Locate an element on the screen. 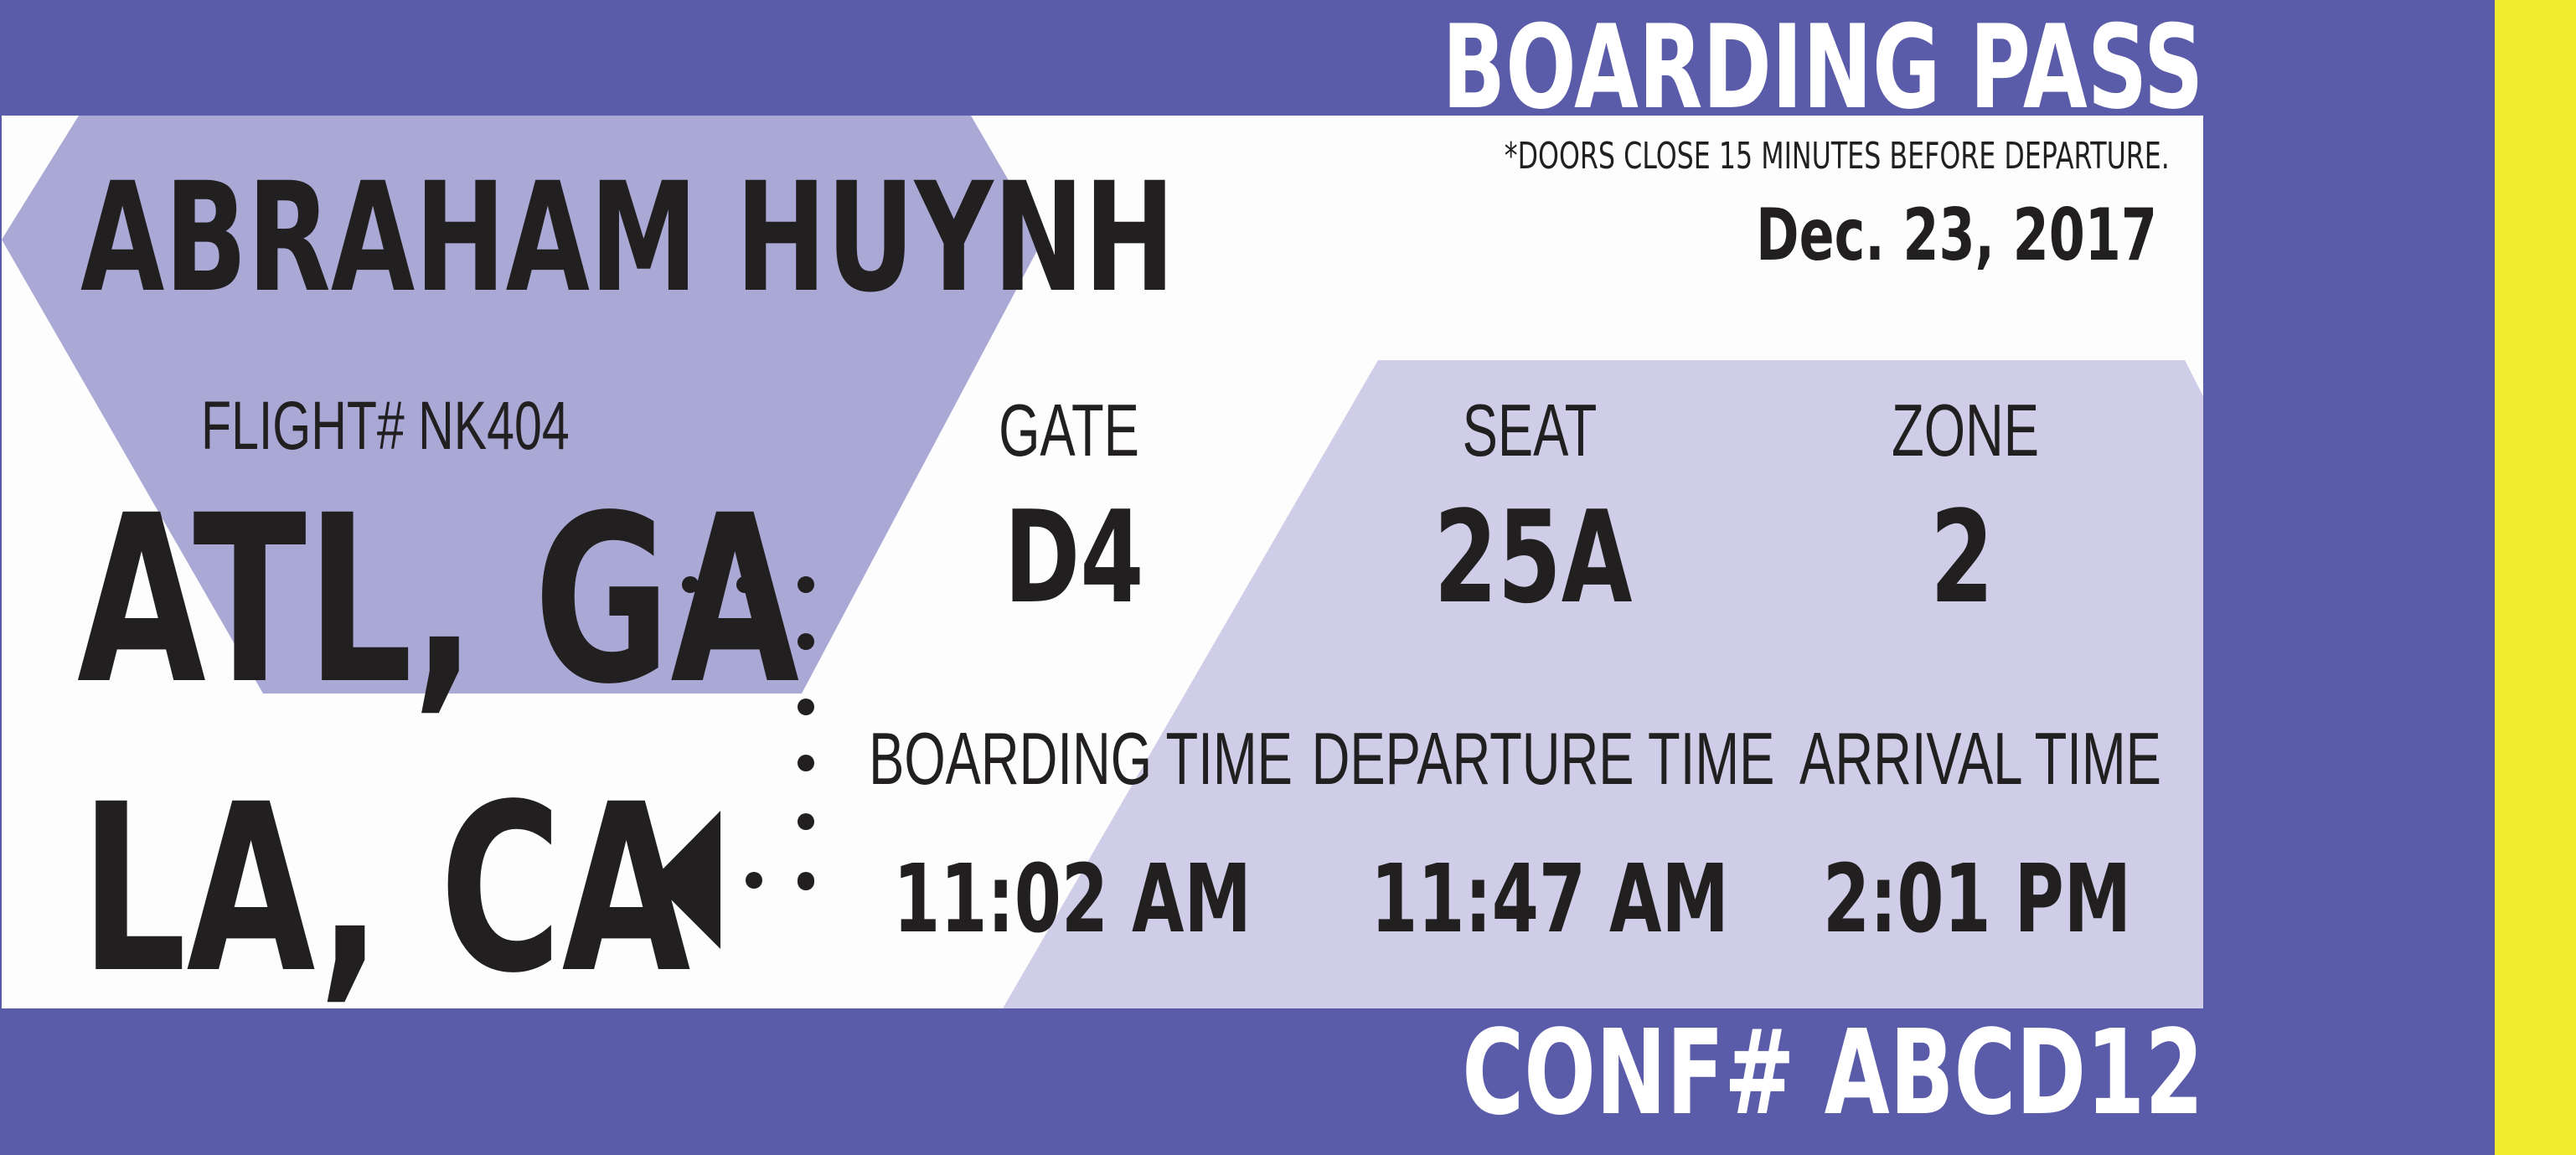  page-title: BOARDING PASS is located at coordinates (1822, 67).